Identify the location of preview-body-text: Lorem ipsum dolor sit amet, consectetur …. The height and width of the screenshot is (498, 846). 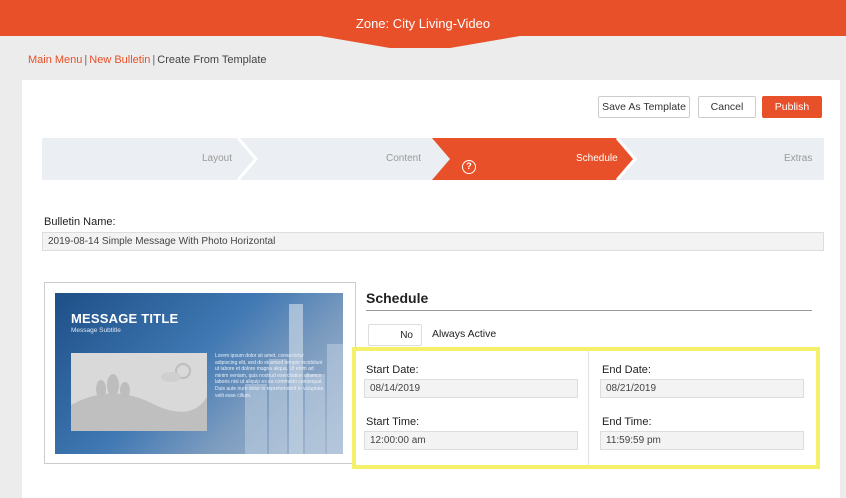
(269, 376).